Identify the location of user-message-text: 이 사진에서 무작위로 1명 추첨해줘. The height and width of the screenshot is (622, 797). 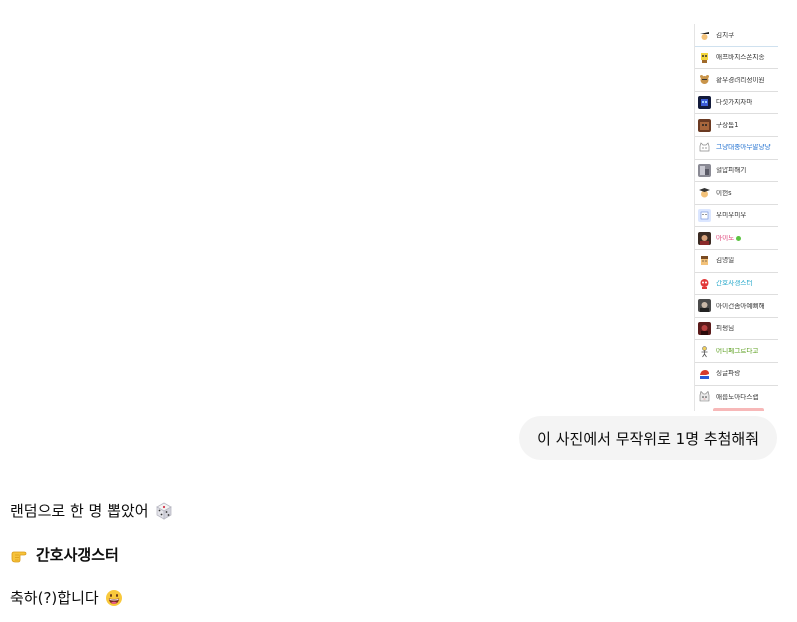
(648, 438).